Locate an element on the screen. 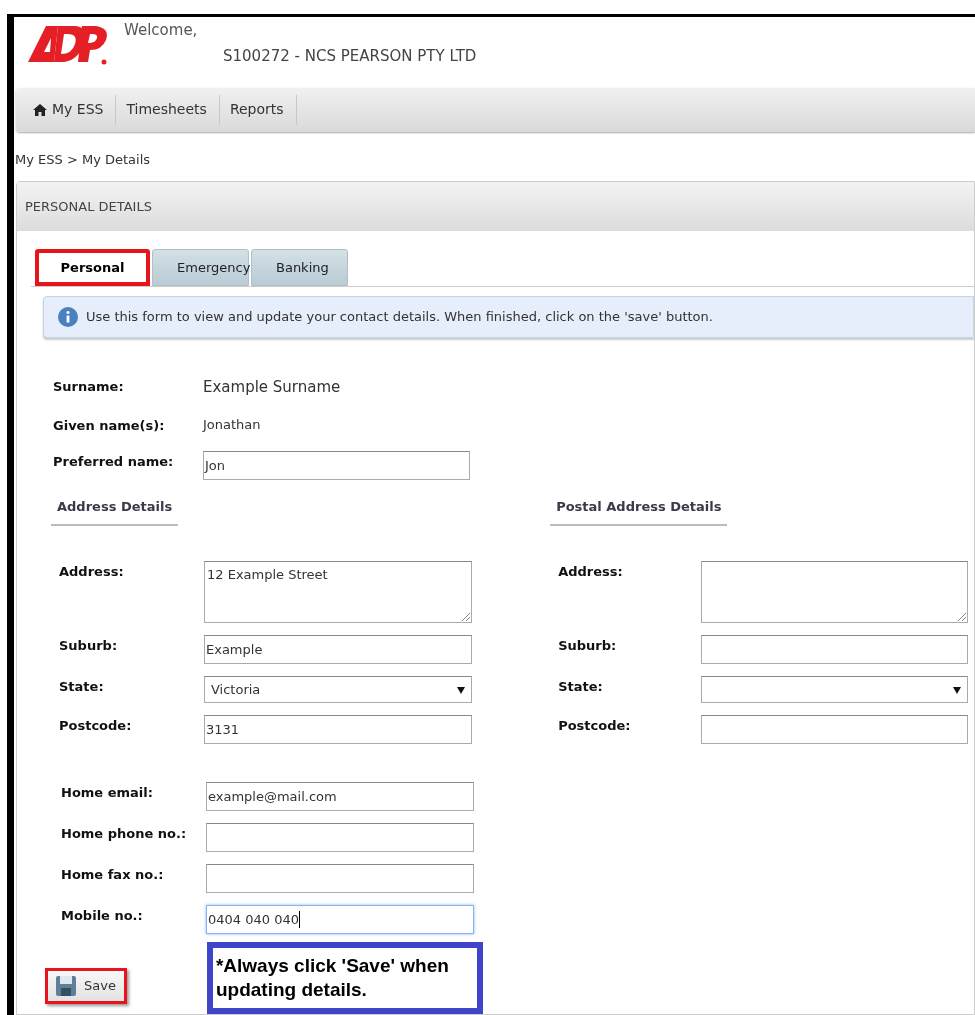 This screenshot has width=975, height=1015. text-cursor is located at coordinates (299, 919).